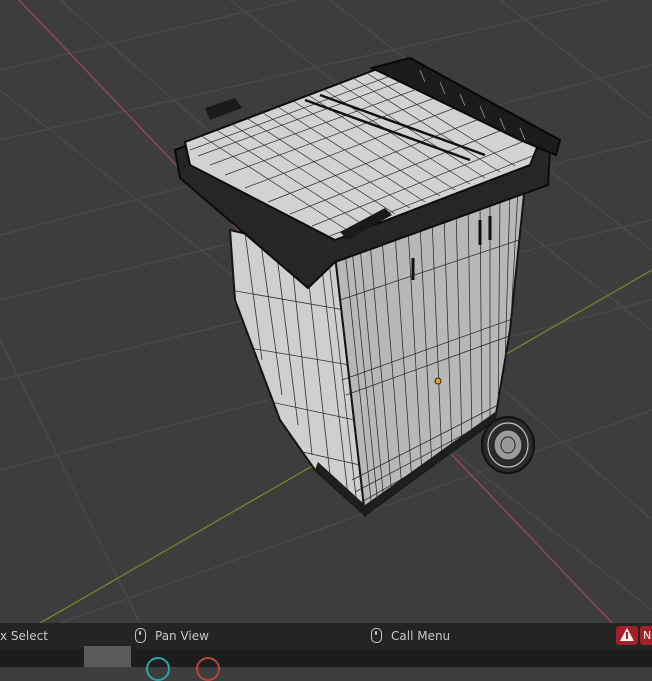  I want to click on bin-wheel, so click(508, 445).